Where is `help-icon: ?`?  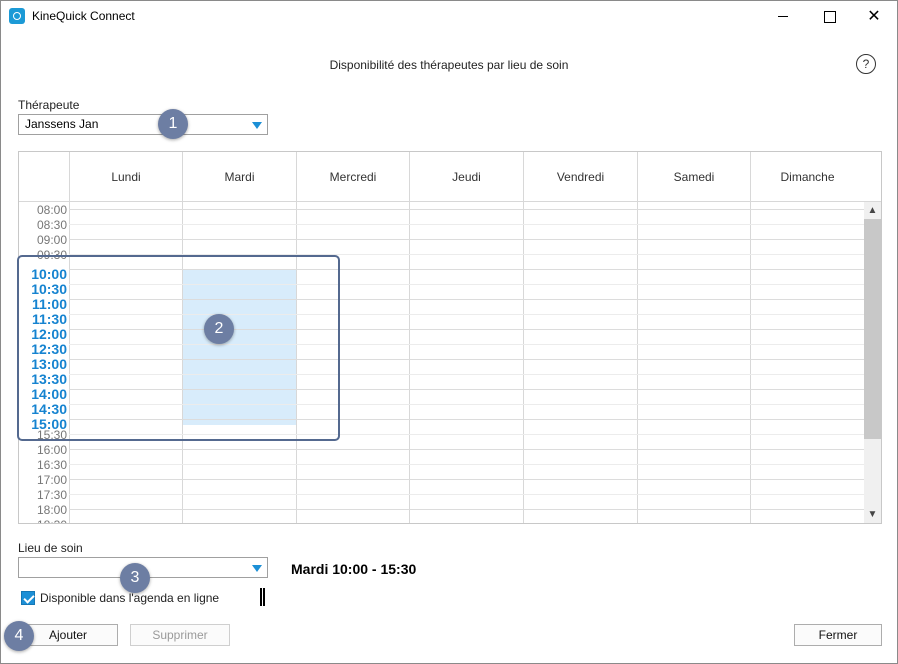
help-icon: ? is located at coordinates (866, 64).